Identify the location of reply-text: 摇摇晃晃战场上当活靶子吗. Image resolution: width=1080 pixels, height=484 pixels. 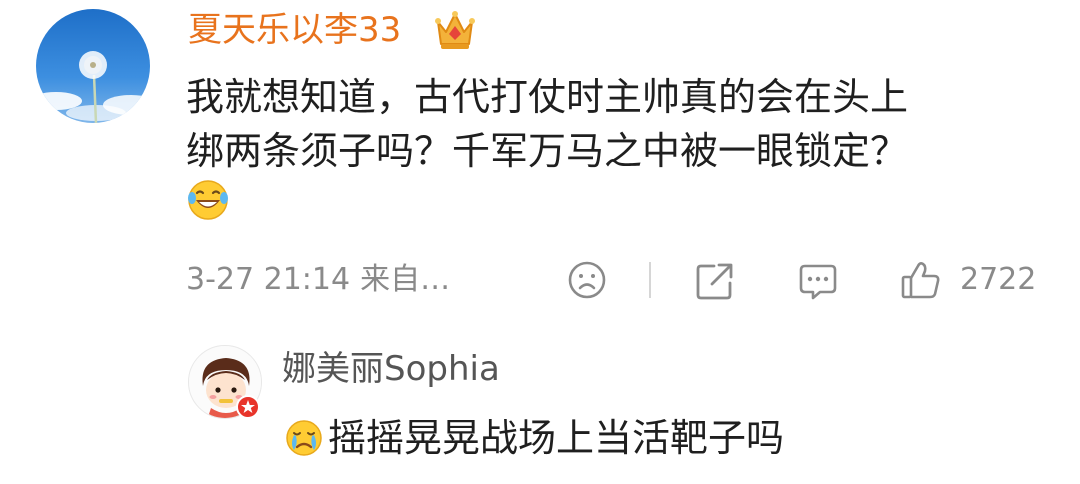
(556, 438).